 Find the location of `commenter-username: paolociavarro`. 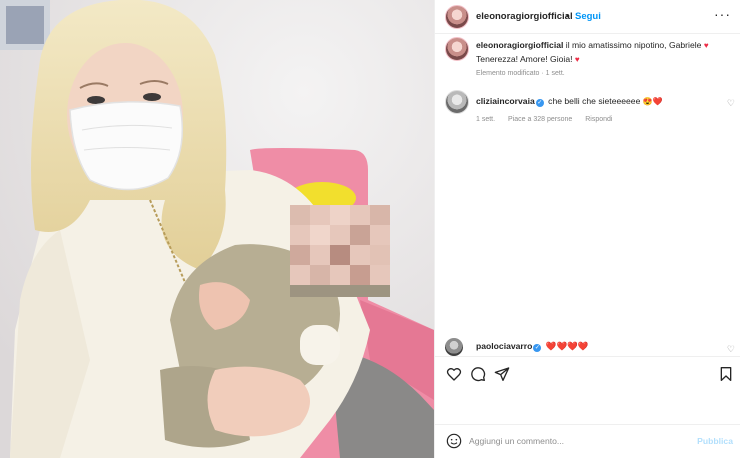

commenter-username: paolociavarro is located at coordinates (504, 346).